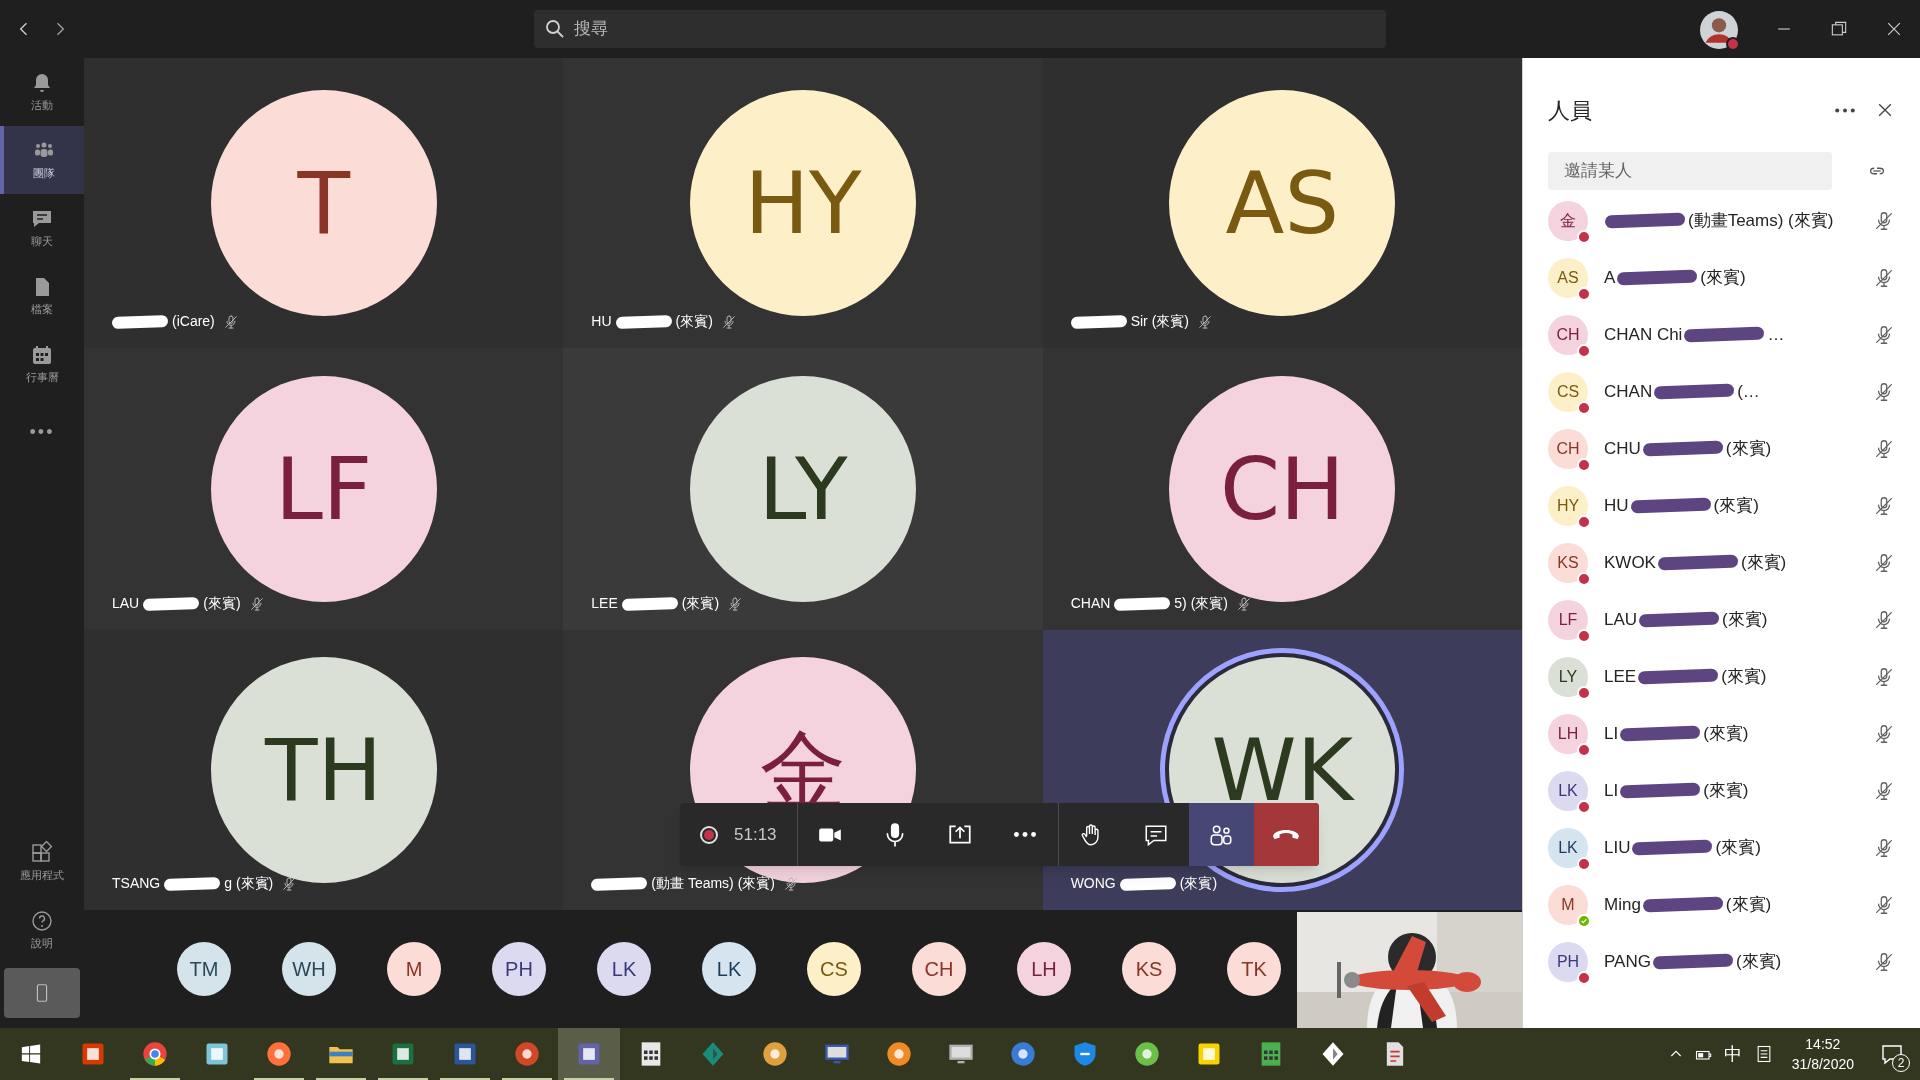 The image size is (1920, 1080). Describe the element at coordinates (589, 1054) in the screenshot. I see `taskbar-app-button` at that location.